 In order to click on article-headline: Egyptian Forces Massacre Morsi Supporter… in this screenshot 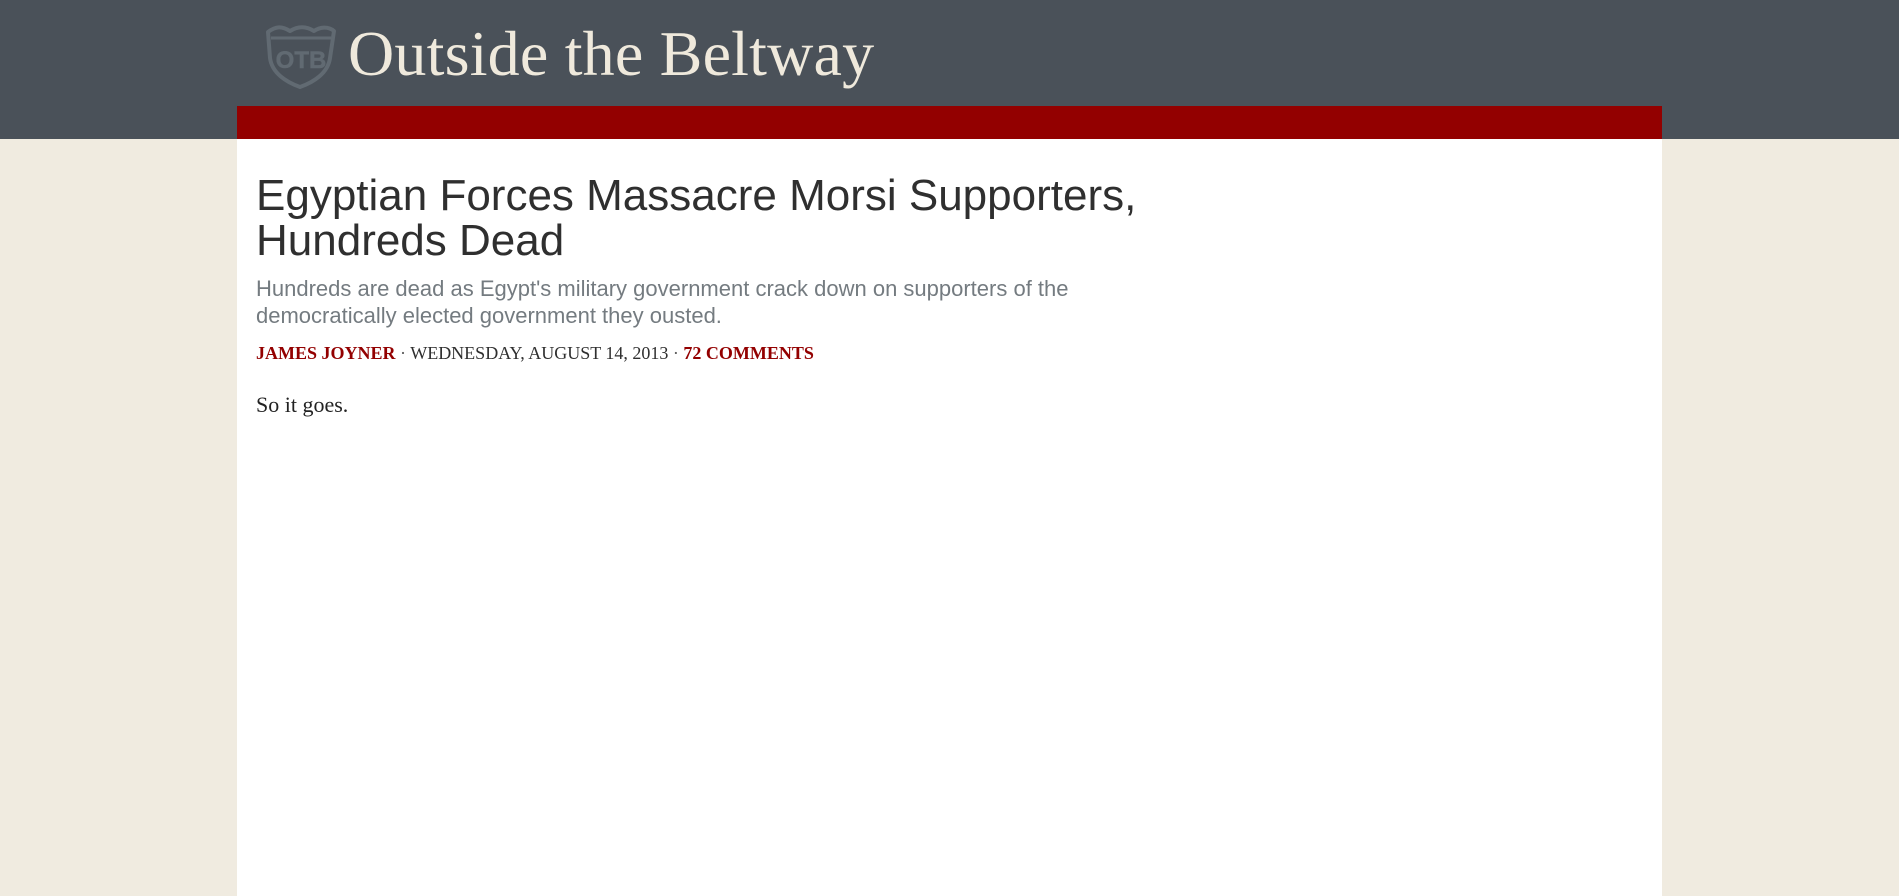, I will do `click(696, 218)`.